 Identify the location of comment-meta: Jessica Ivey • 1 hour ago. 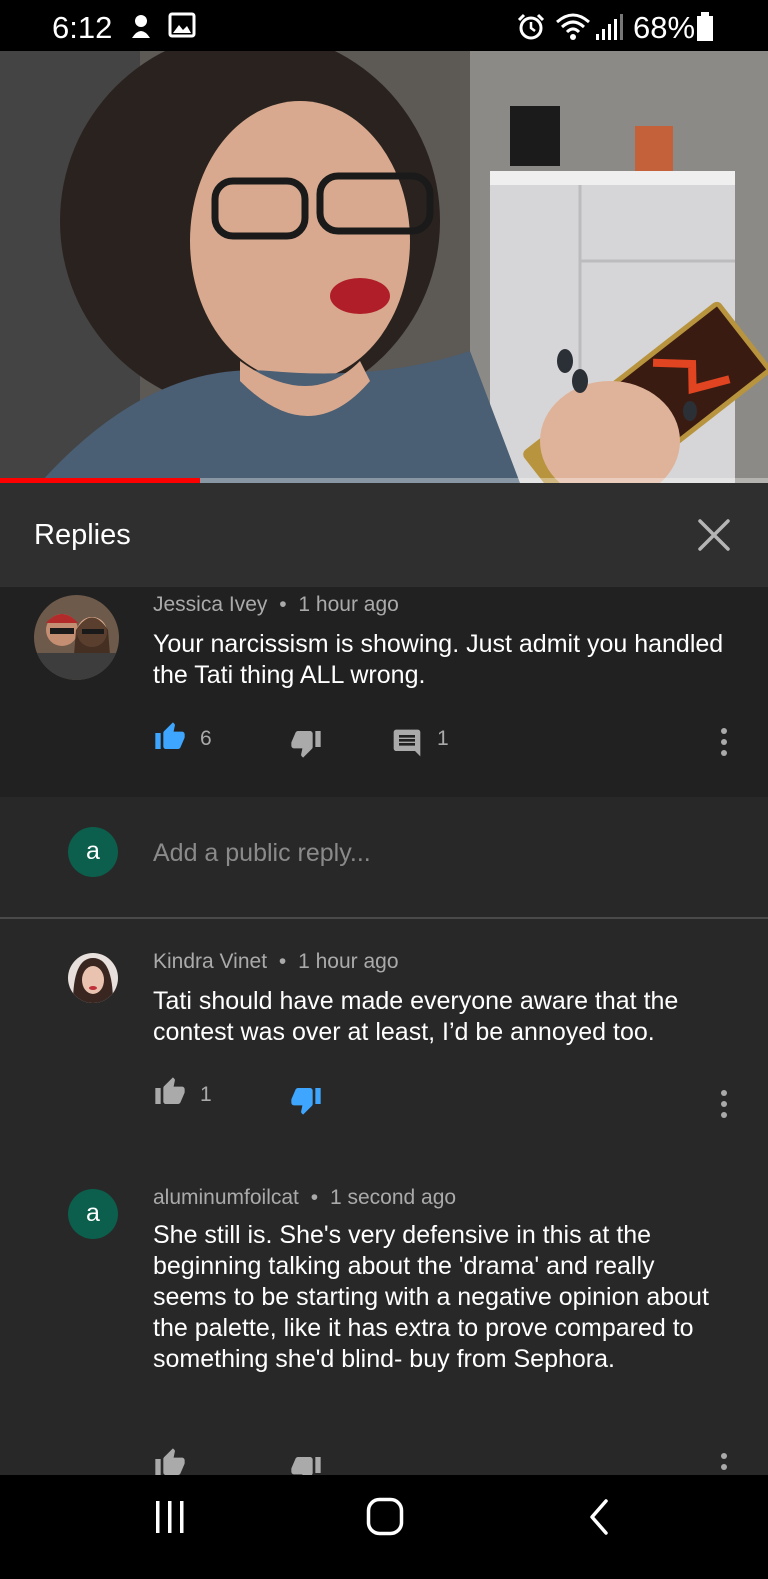
(276, 605).